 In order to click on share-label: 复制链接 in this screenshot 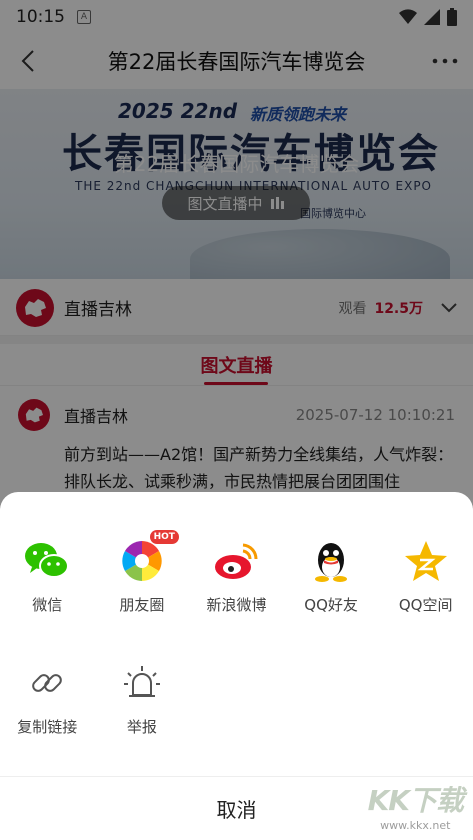, I will do `click(47, 727)`.